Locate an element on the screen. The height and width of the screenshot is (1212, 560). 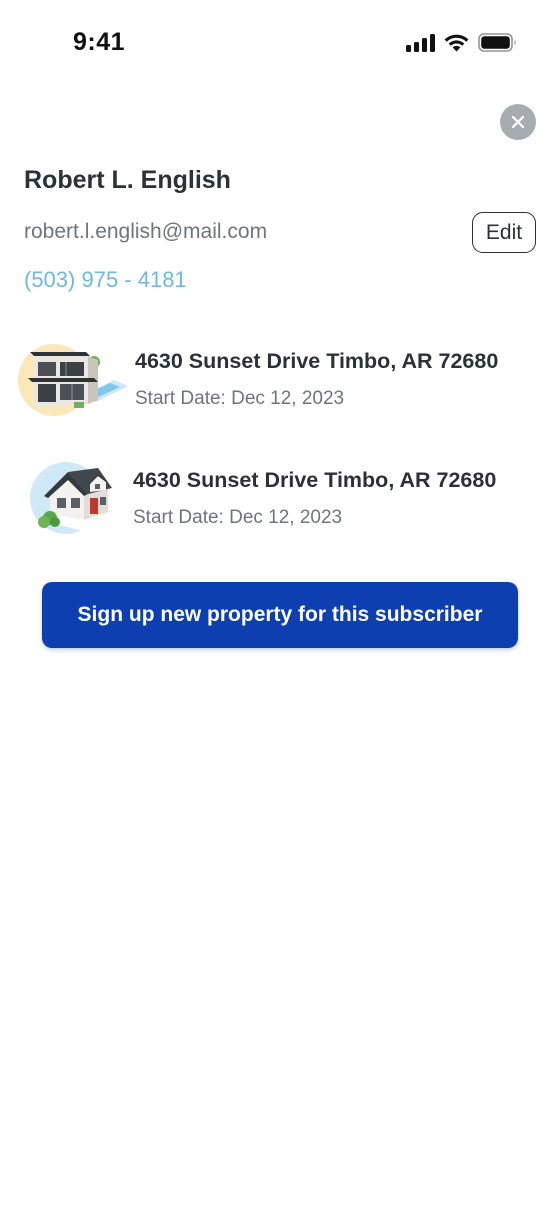
status-icons is located at coordinates (462, 42).